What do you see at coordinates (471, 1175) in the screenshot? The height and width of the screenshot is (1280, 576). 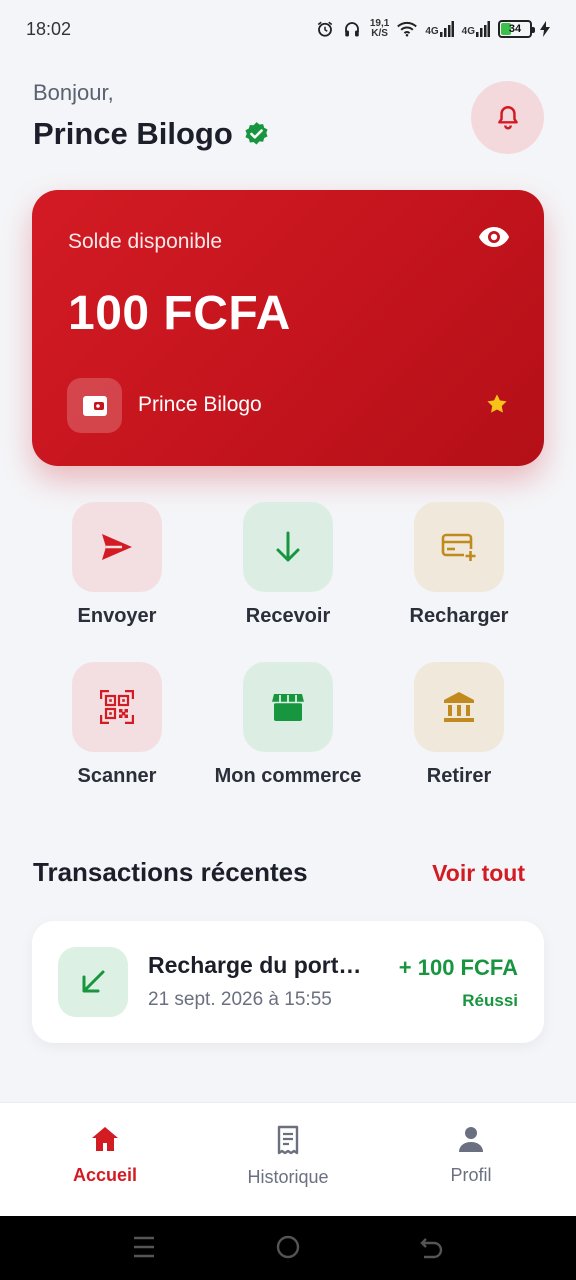 I see `nav-label: Profil` at bounding box center [471, 1175].